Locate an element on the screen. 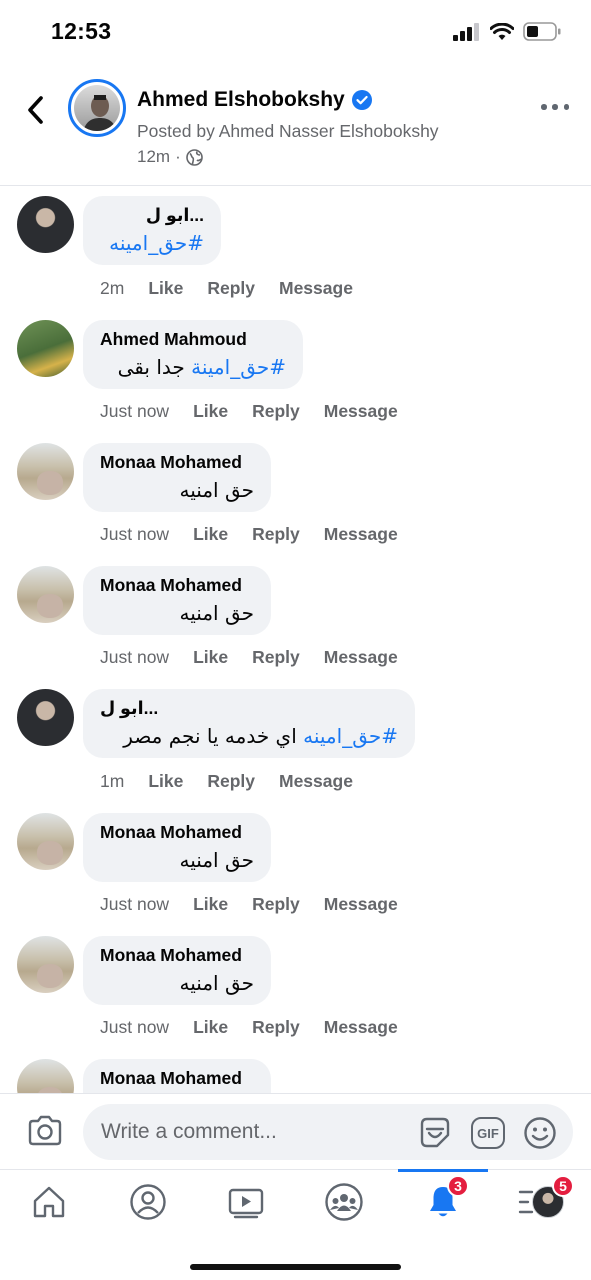 This screenshot has height=1280, width=591. camera-icon is located at coordinates (45, 1130).